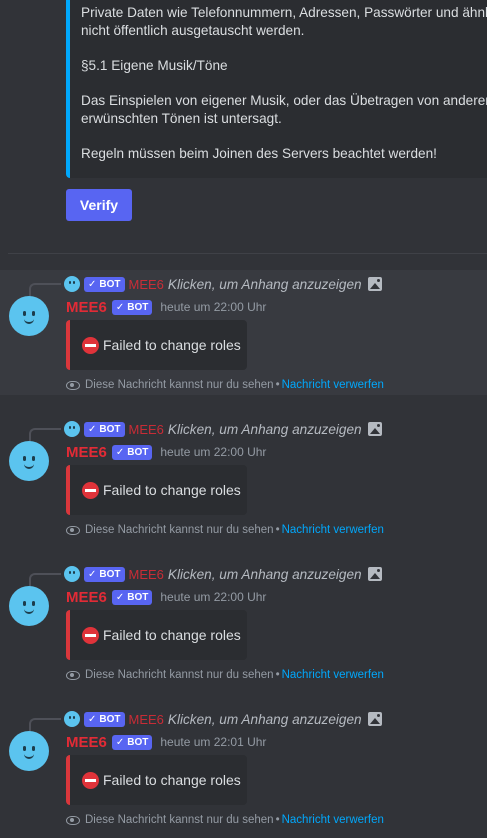  I want to click on rules-line: erwünschten Tönen ist untersagt., so click(181, 118).